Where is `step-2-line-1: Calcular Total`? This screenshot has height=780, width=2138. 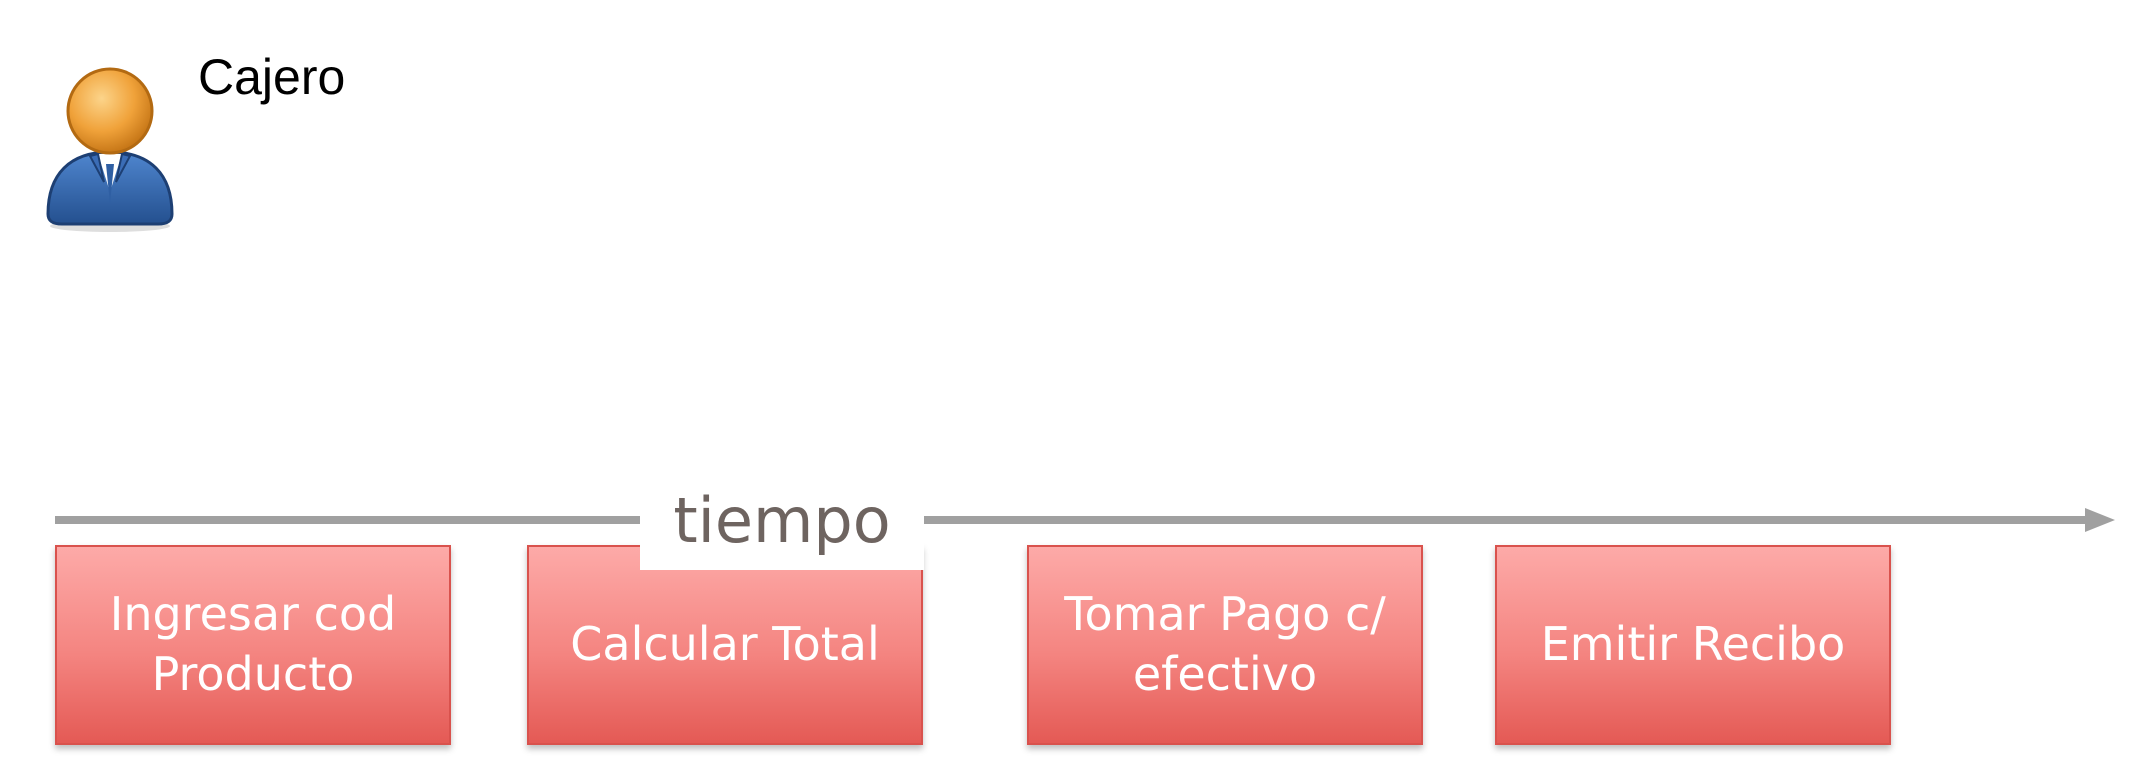
step-2-line-1: Calcular Total is located at coordinates (725, 644).